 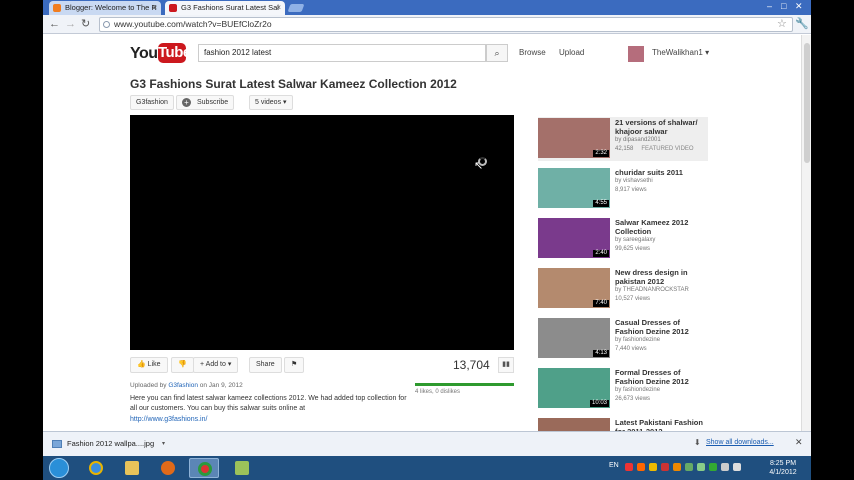 I want to click on related-video-title: Formal Dresses of Fashion Dezine 2012, so click(x=661, y=377).